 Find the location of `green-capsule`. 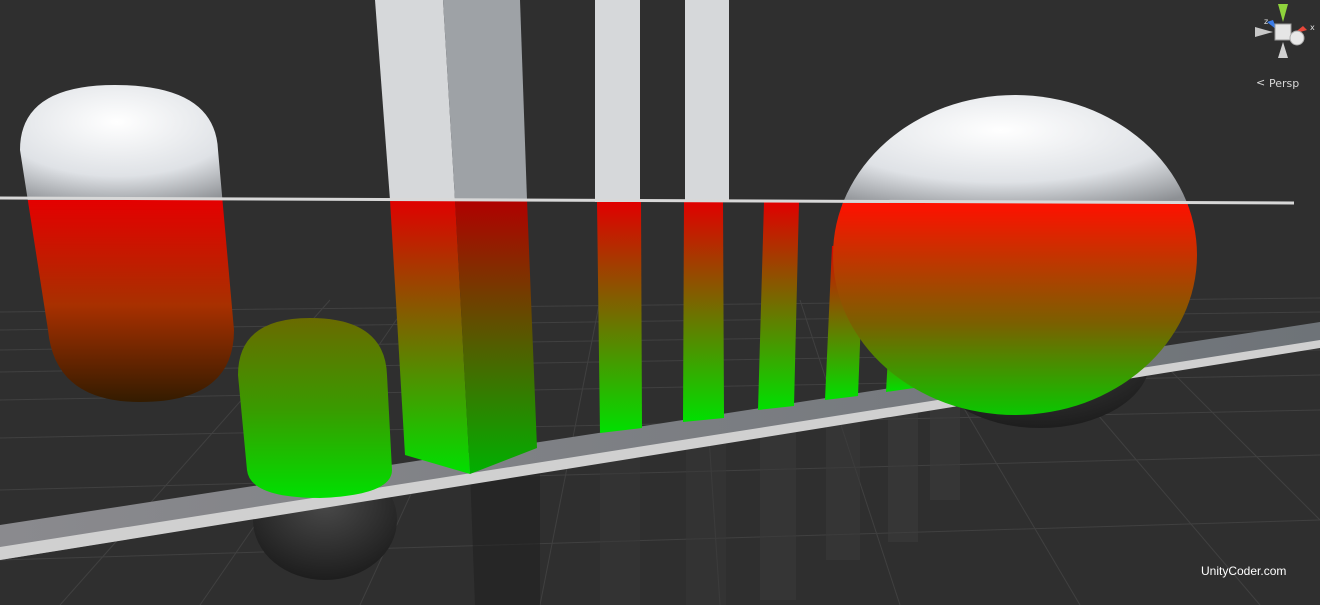

green-capsule is located at coordinates (315, 408).